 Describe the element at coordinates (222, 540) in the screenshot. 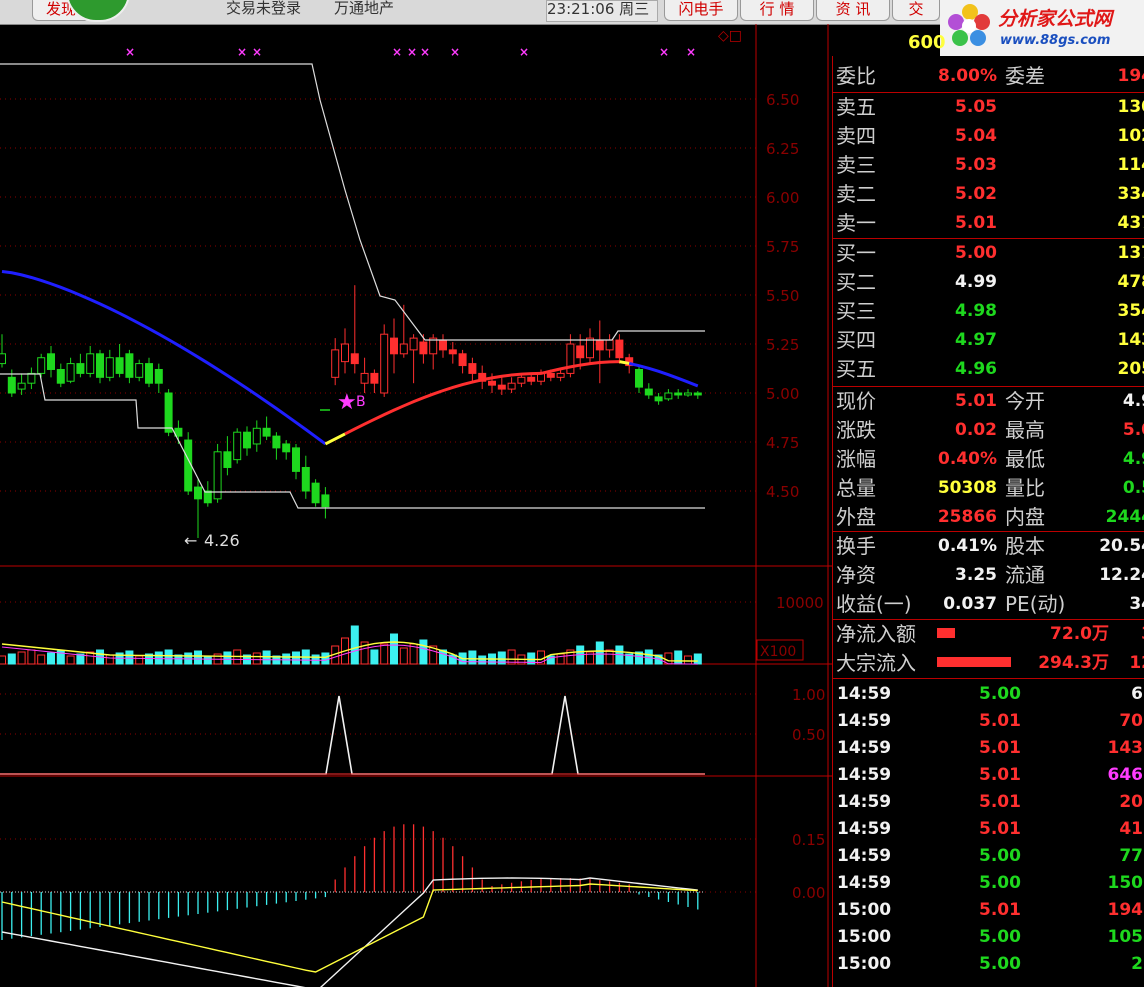

I see `low-price-label: 4.26` at that location.